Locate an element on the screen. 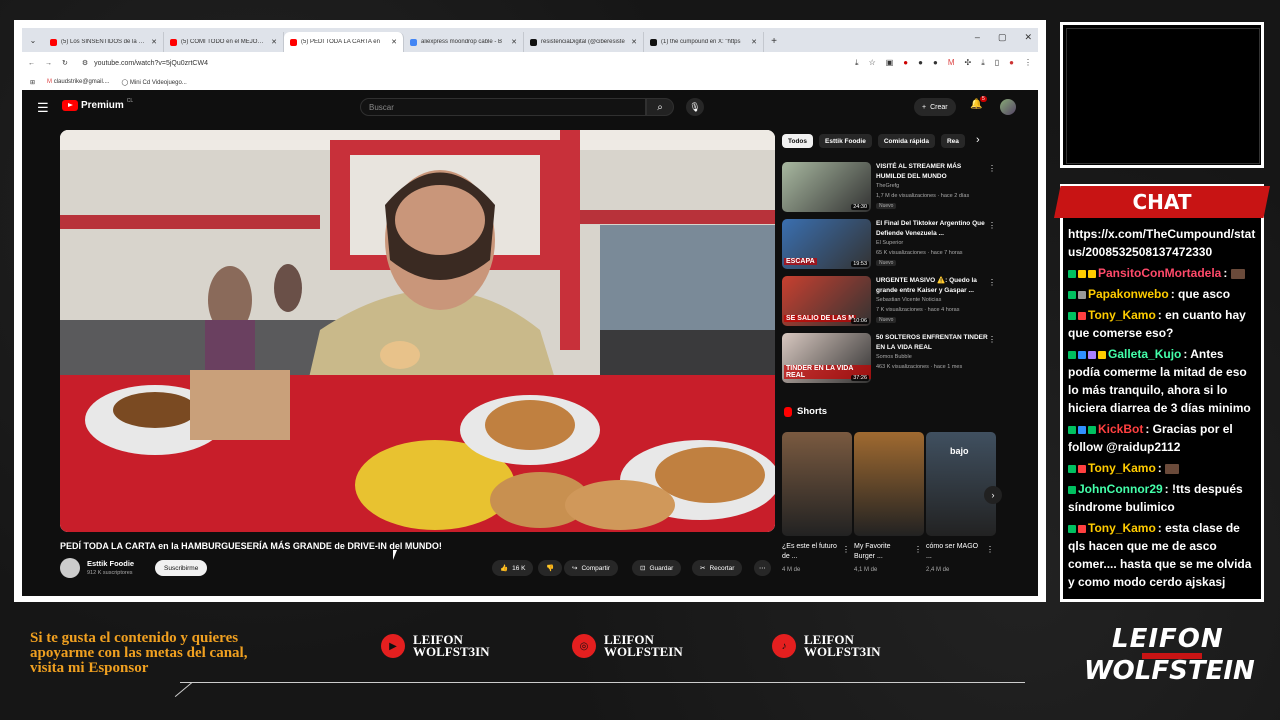 This screenshot has width=1280, height=720. new-tab-button: + is located at coordinates (774, 42).